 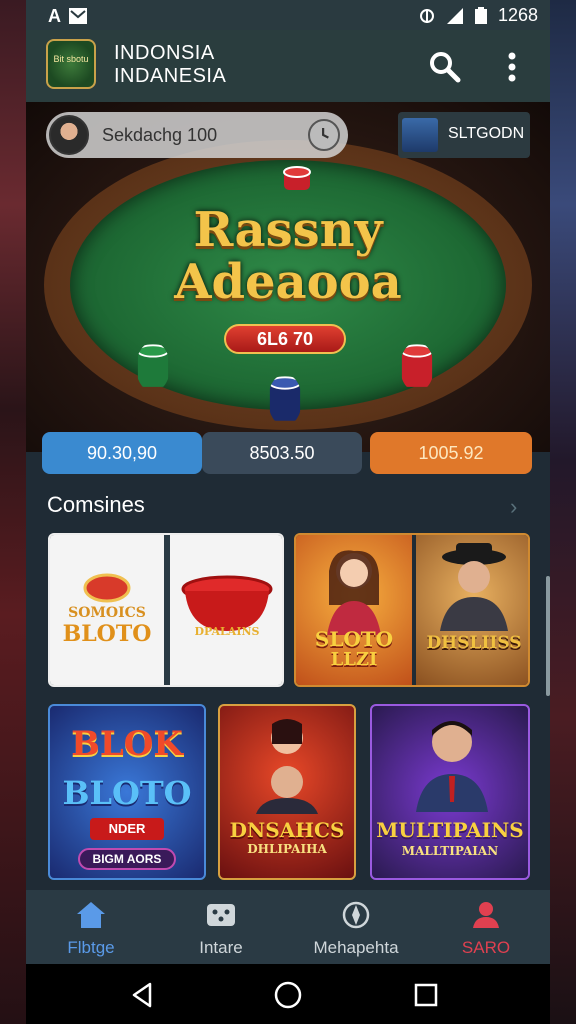 I want to click on game-label: DPALAINS, so click(x=227, y=631).